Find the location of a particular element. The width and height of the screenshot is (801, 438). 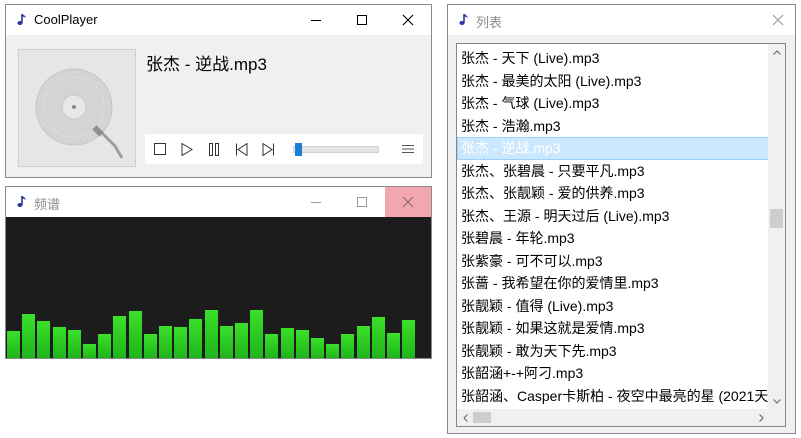

playlist-item: 张碧晨 - 年轮.mp3 is located at coordinates (613, 238).